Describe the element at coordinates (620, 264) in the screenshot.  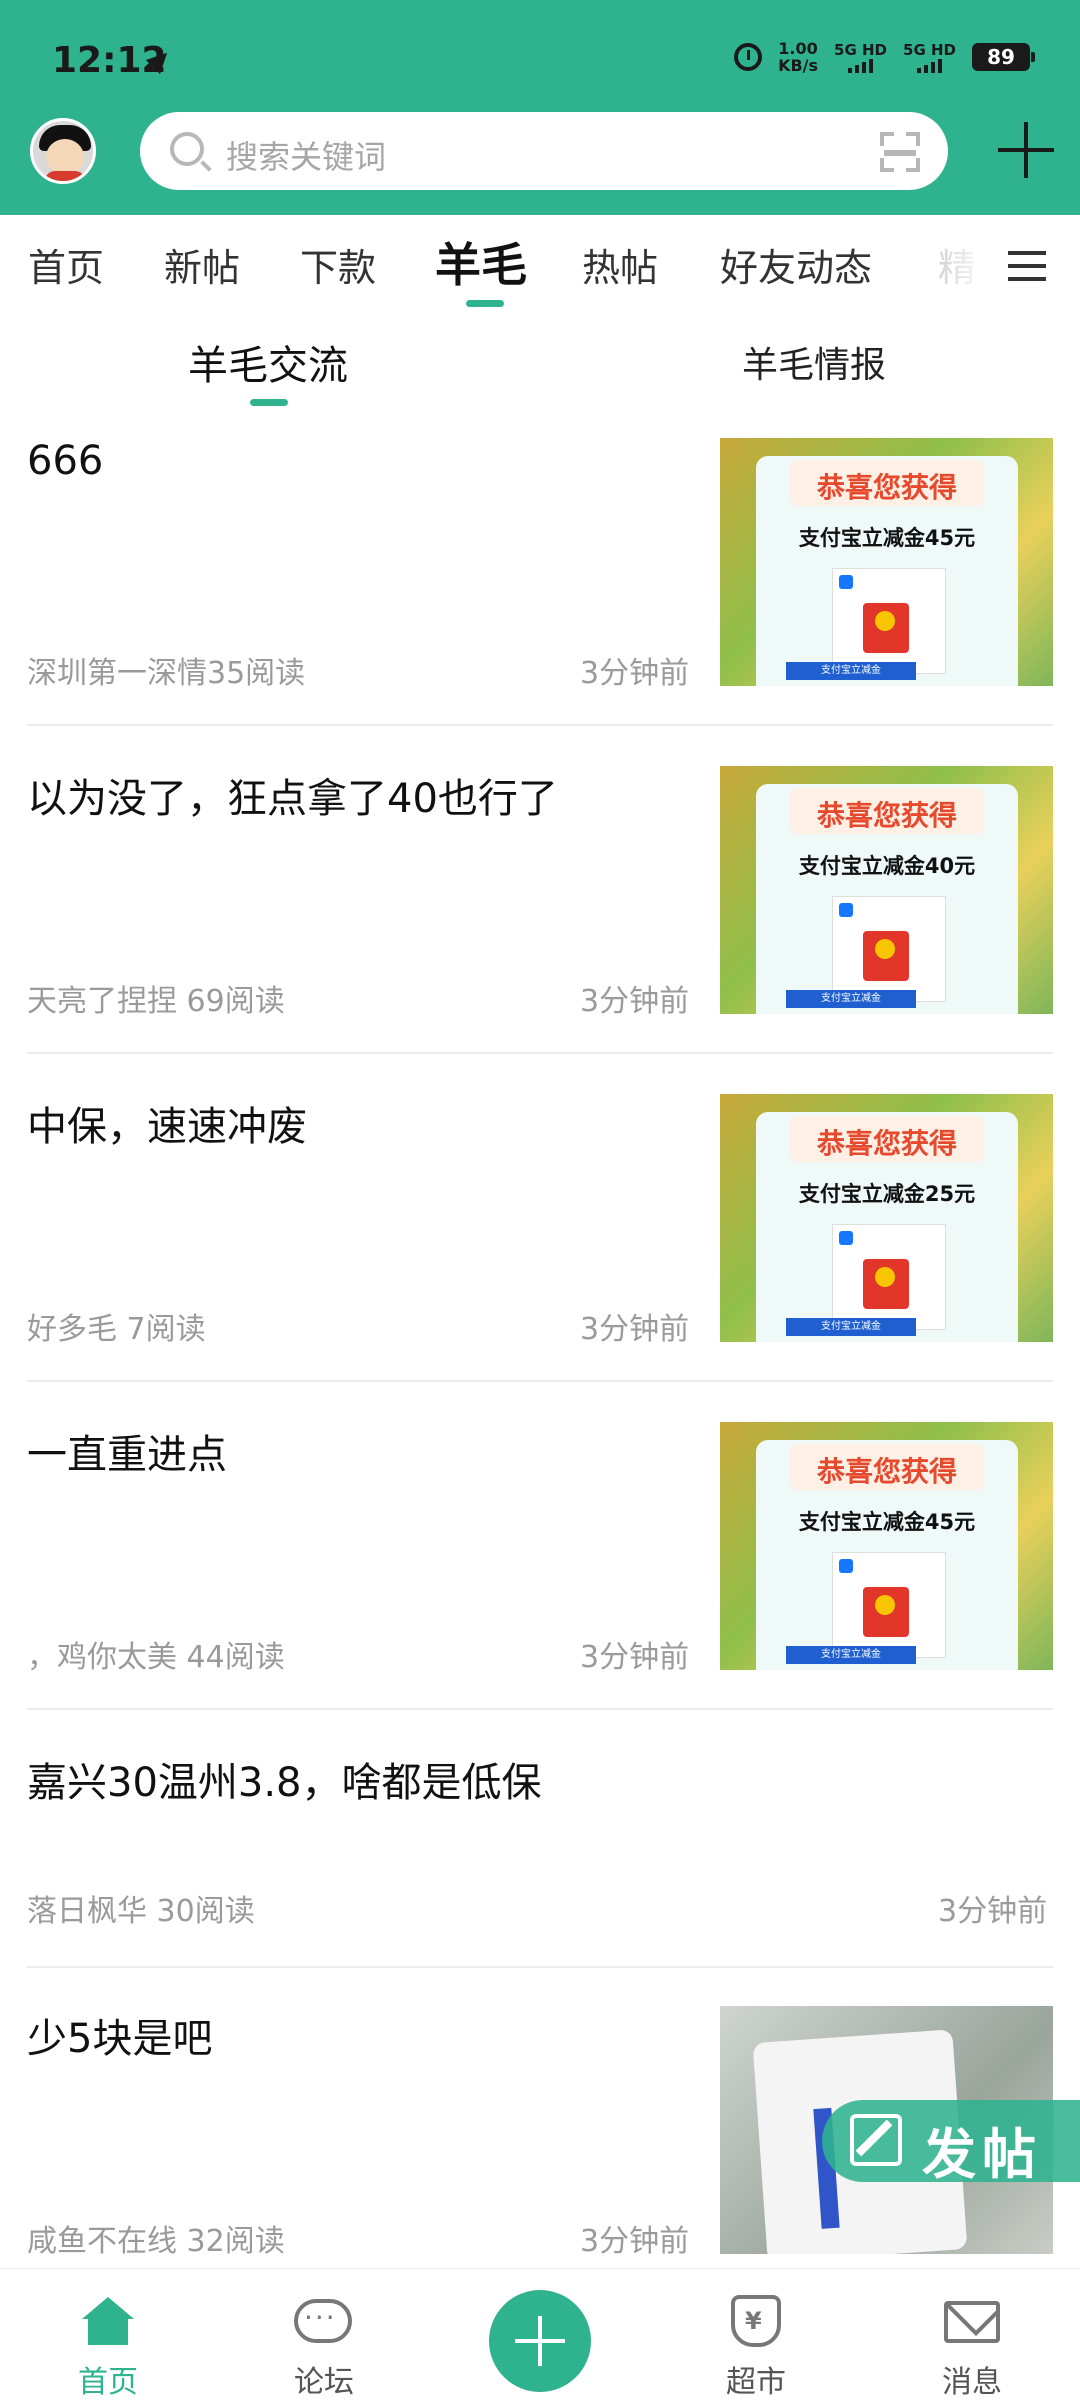
I see `tab-hot-posts: 热帖` at that location.